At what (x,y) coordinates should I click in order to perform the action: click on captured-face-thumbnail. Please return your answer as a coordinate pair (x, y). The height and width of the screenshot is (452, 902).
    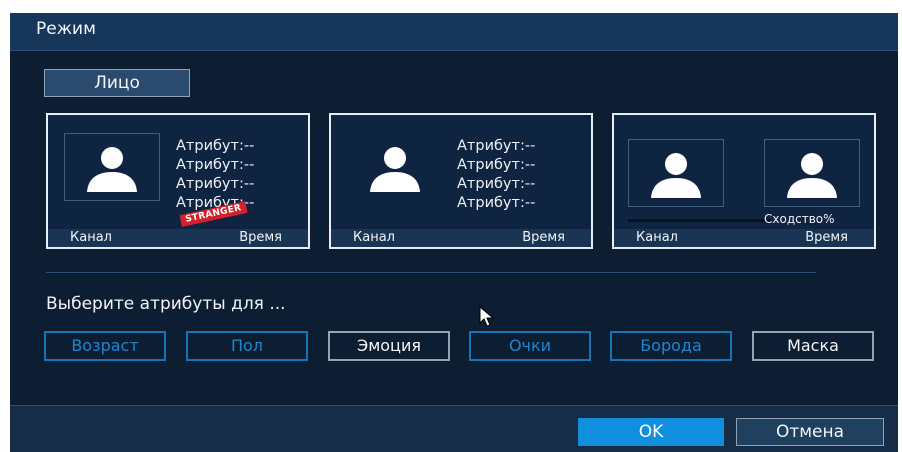
    Looking at the image, I should click on (676, 173).